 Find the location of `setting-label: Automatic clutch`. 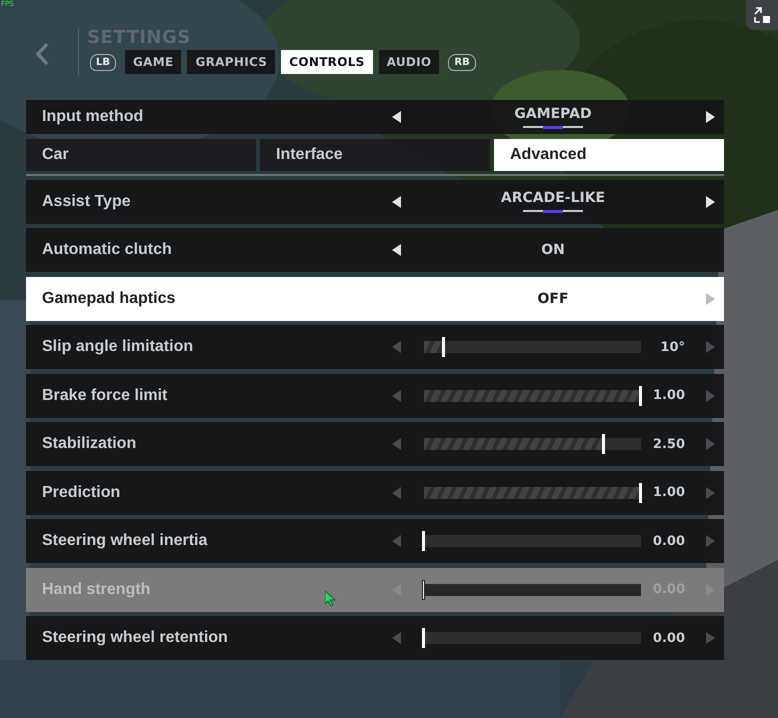

setting-label: Automatic clutch is located at coordinates (107, 250).